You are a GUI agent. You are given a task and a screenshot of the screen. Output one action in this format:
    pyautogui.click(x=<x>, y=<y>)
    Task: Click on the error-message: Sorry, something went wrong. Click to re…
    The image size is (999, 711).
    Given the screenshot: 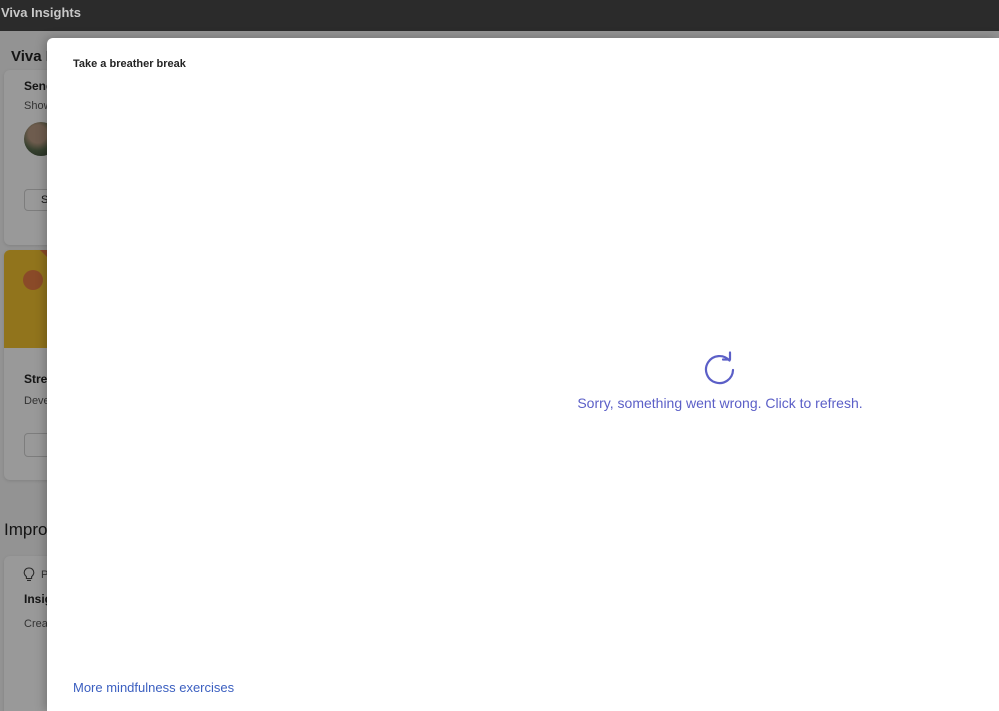 What is the action you would take?
    pyautogui.click(x=720, y=403)
    